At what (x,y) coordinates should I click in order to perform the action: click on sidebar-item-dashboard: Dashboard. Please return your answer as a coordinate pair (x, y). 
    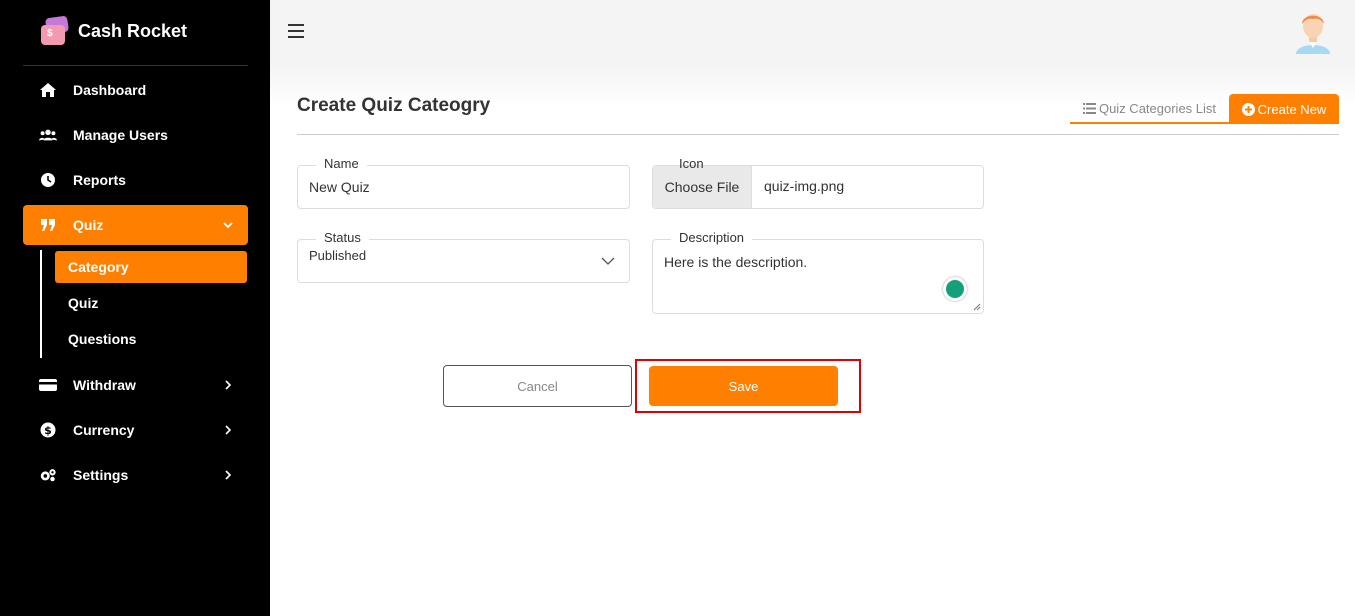
    Looking at the image, I should click on (135, 90).